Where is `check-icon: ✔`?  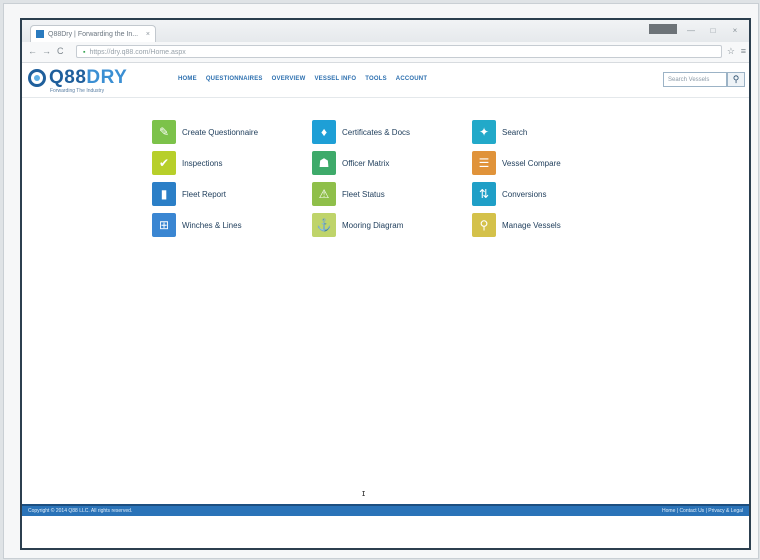 check-icon: ✔ is located at coordinates (164, 163).